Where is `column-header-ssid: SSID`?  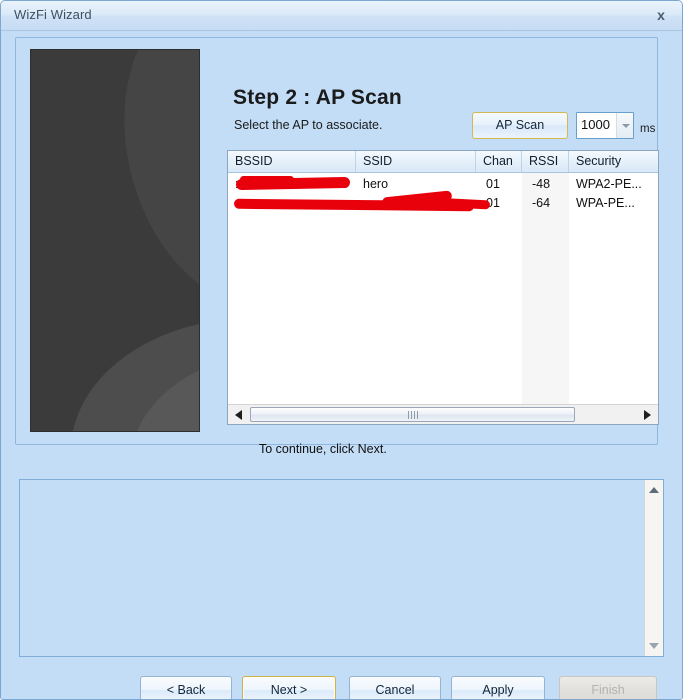
column-header-ssid: SSID is located at coordinates (416, 161).